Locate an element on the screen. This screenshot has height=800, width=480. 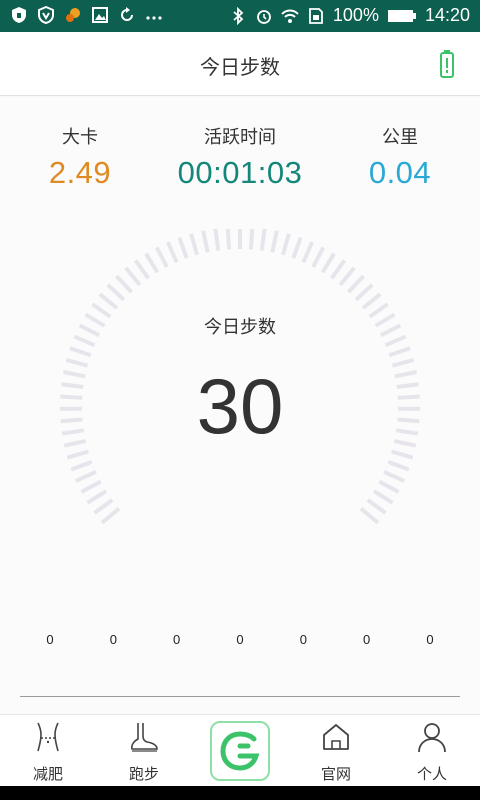
app-header: 今日步数 is located at coordinates (240, 64).